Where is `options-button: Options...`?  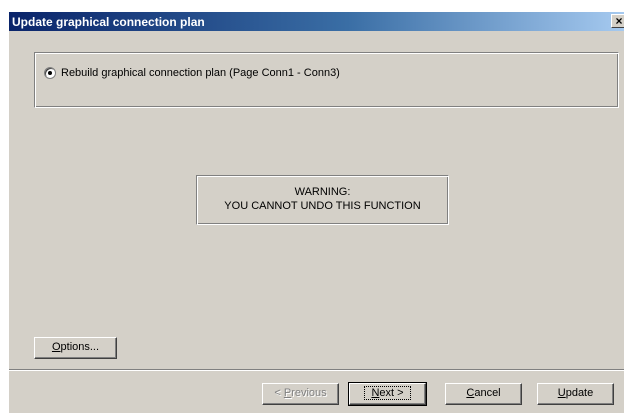
options-button: Options... is located at coordinates (75, 348).